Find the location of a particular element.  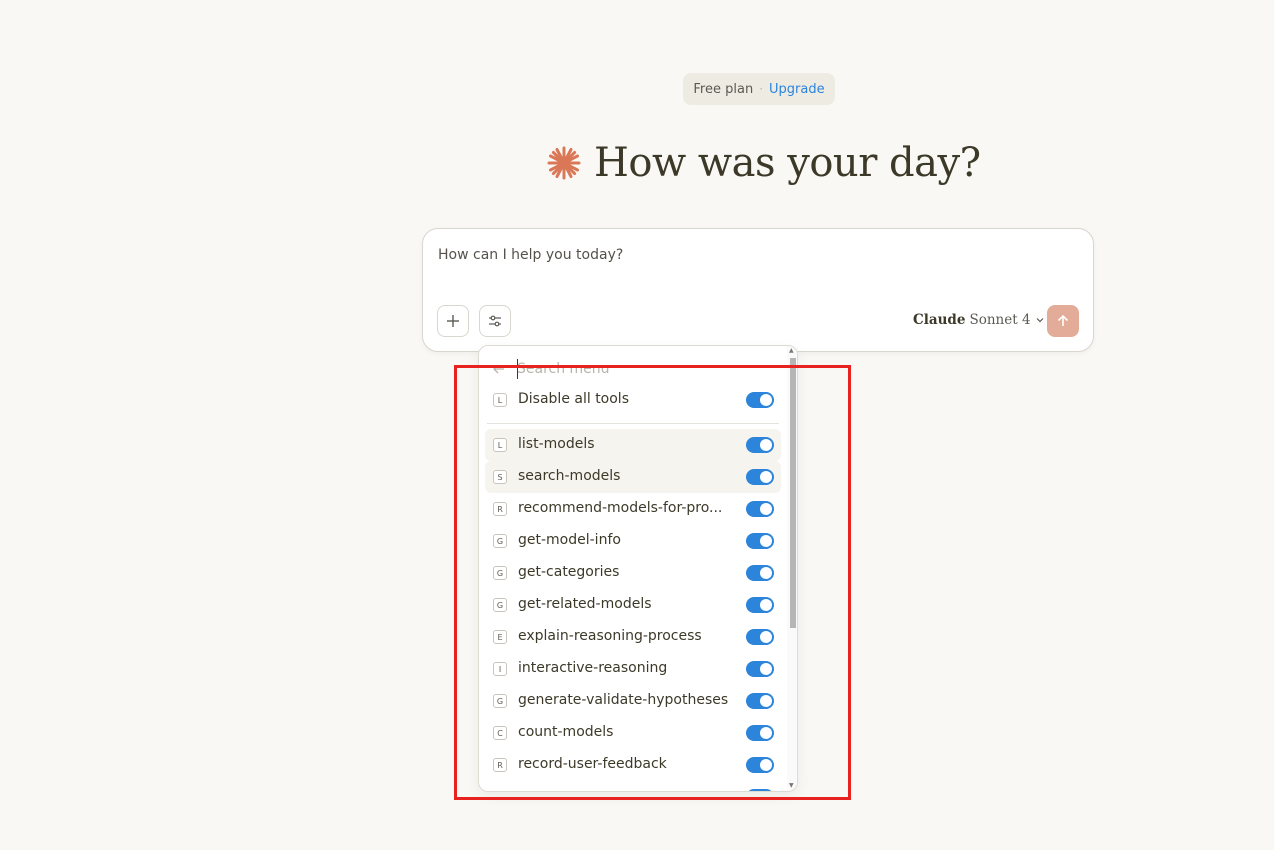

scroll-up-icon: ▲ is located at coordinates (791, 350).